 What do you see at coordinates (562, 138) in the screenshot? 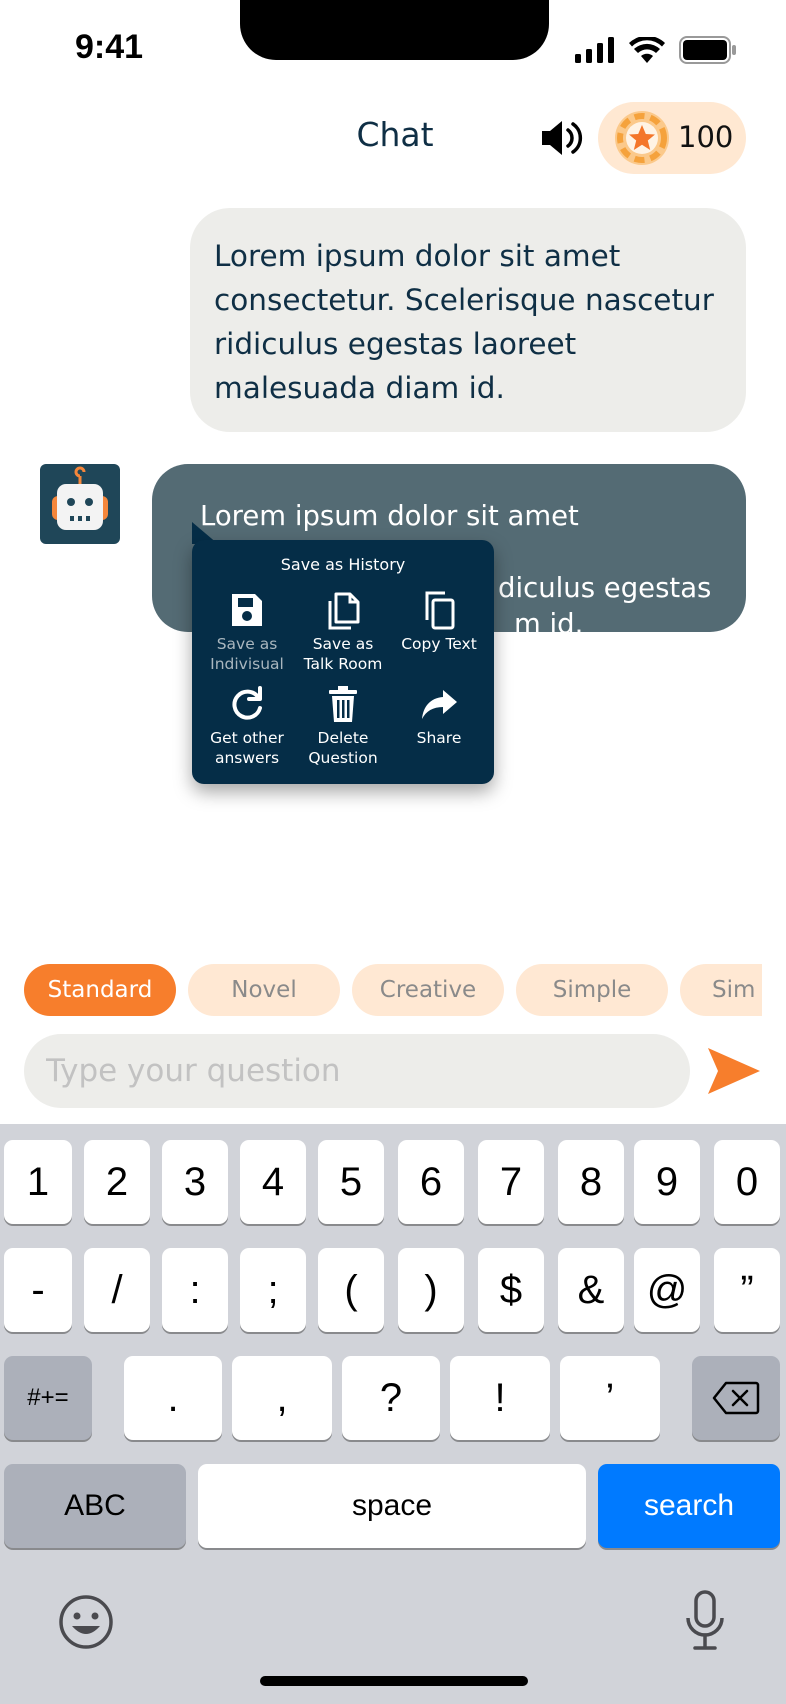
I see `speaker-volume-icon` at bounding box center [562, 138].